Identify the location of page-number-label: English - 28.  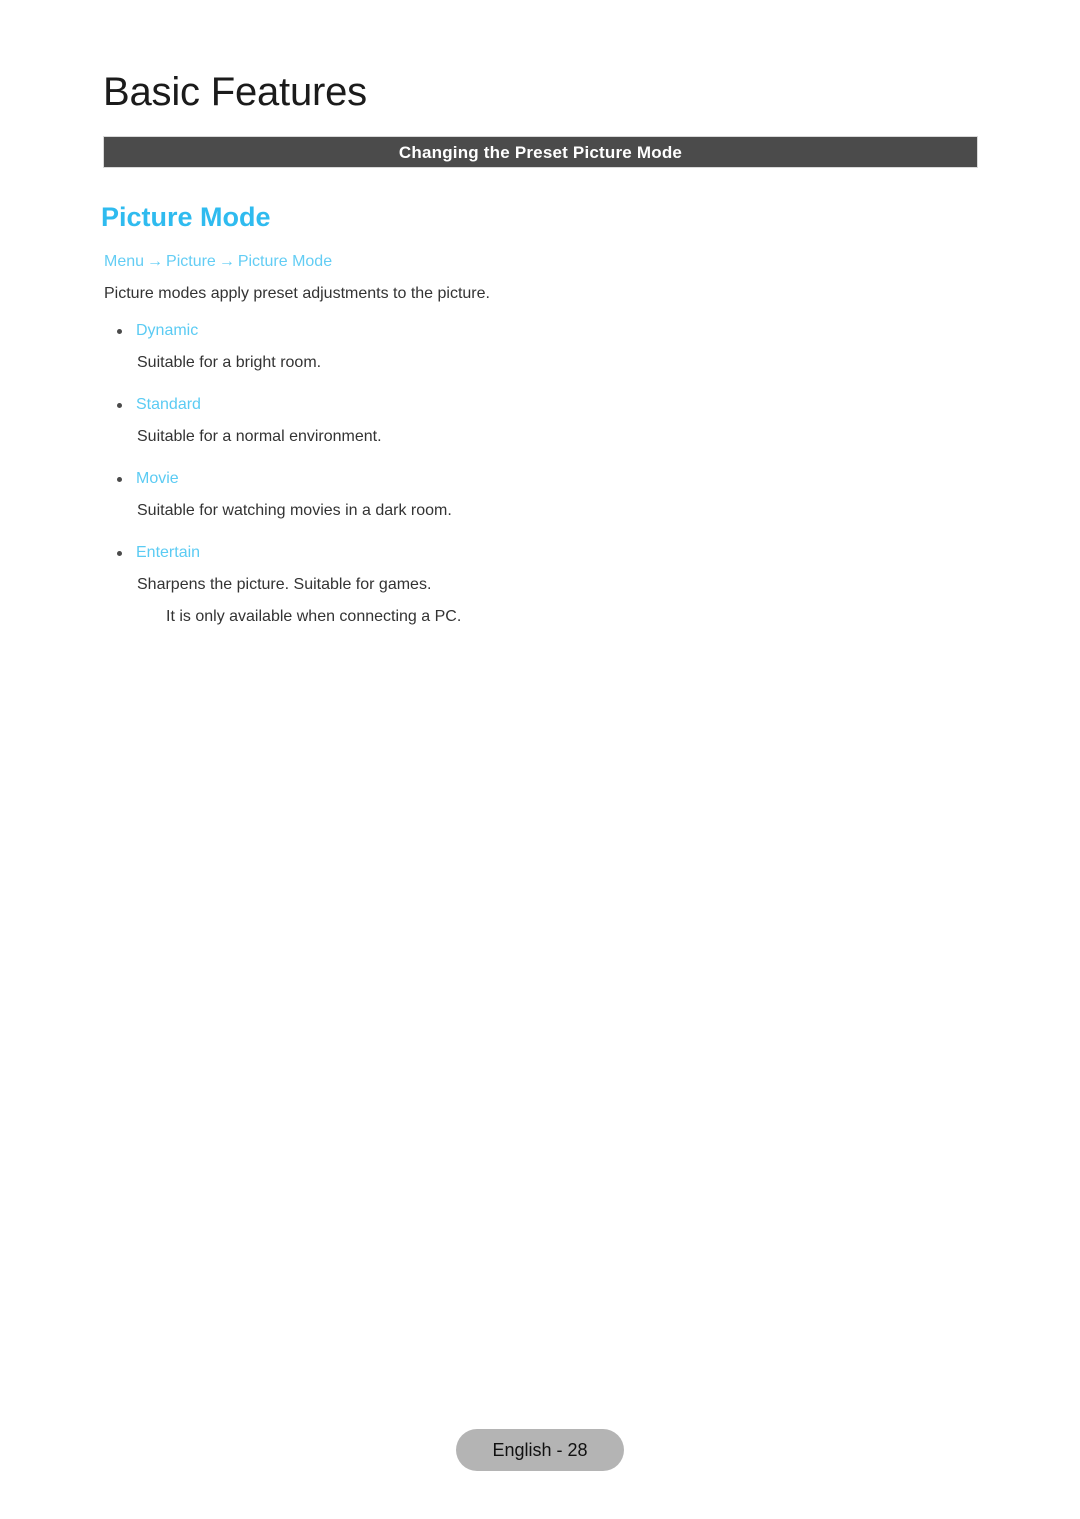
(540, 1450).